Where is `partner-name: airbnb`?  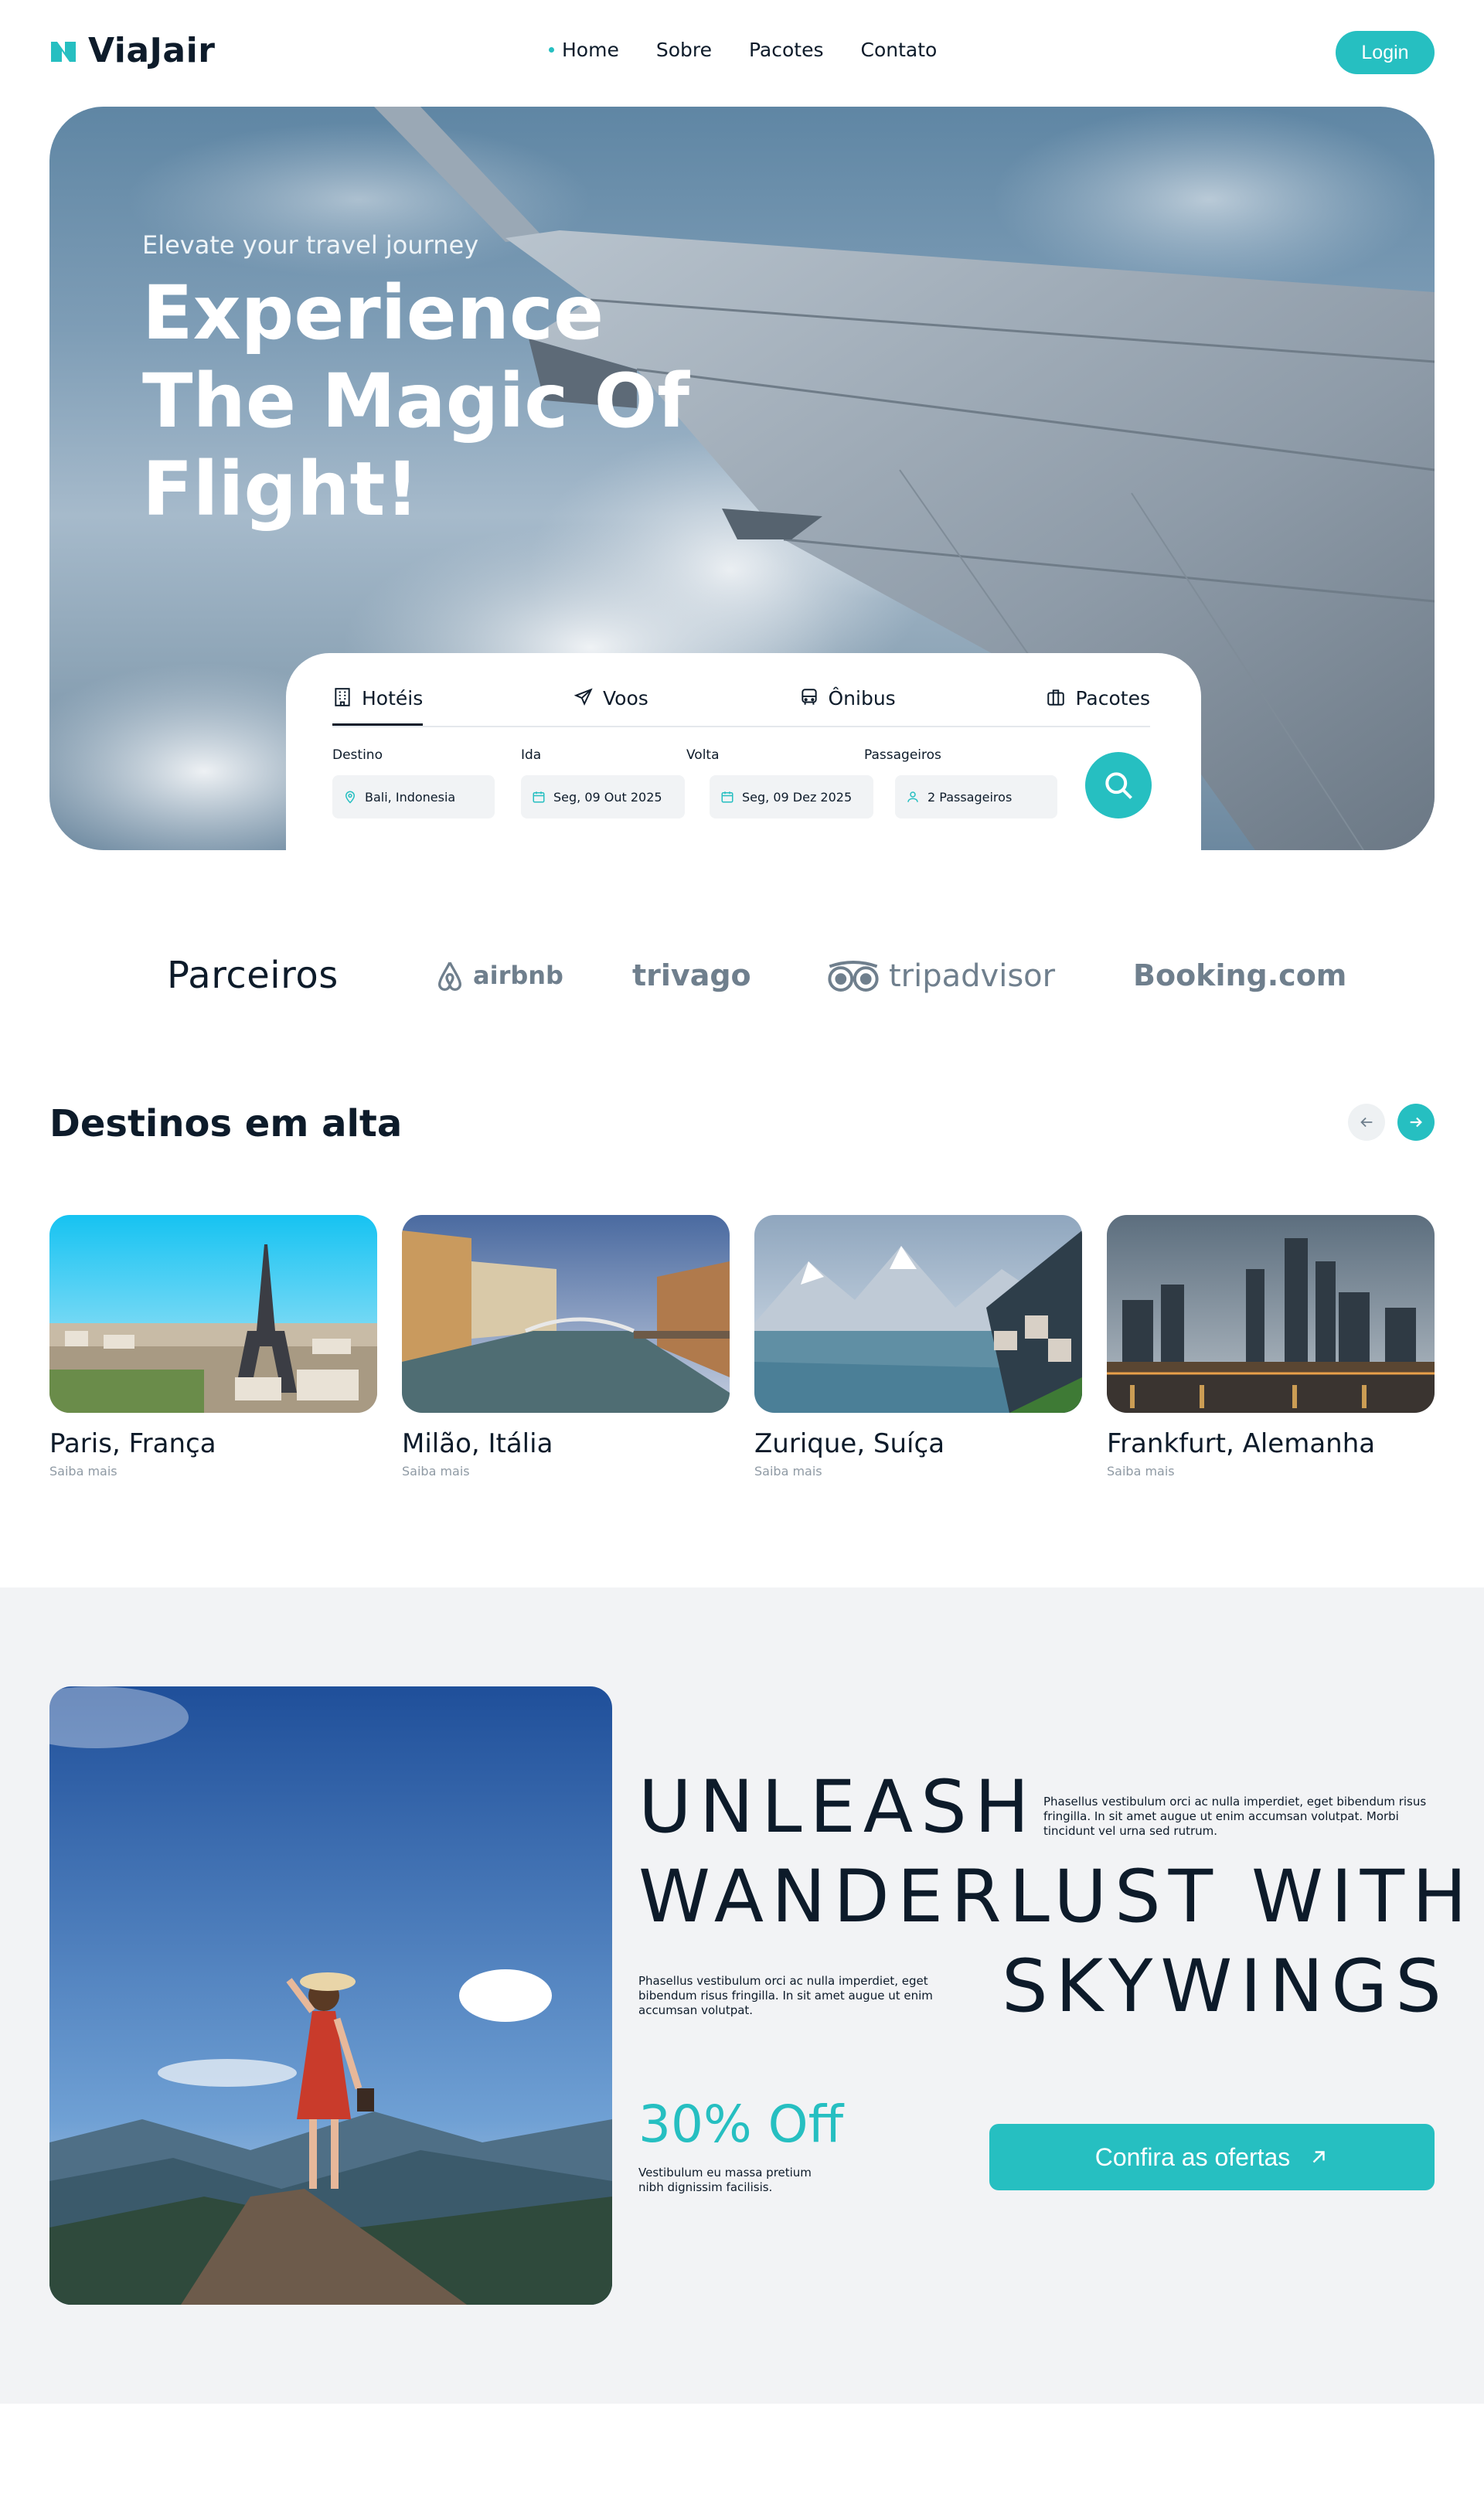
partner-name: airbnb is located at coordinates (518, 975).